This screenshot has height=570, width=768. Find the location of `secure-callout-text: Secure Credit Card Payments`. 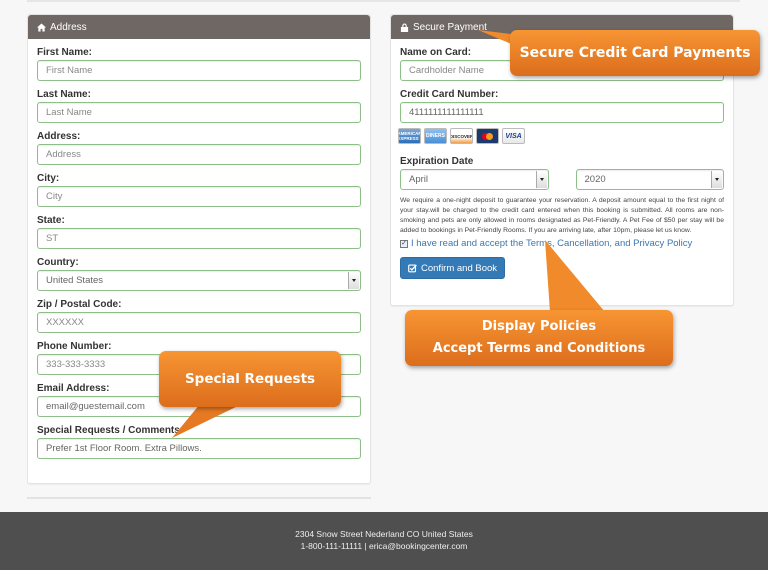

secure-callout-text: Secure Credit Card Payments is located at coordinates (635, 53).